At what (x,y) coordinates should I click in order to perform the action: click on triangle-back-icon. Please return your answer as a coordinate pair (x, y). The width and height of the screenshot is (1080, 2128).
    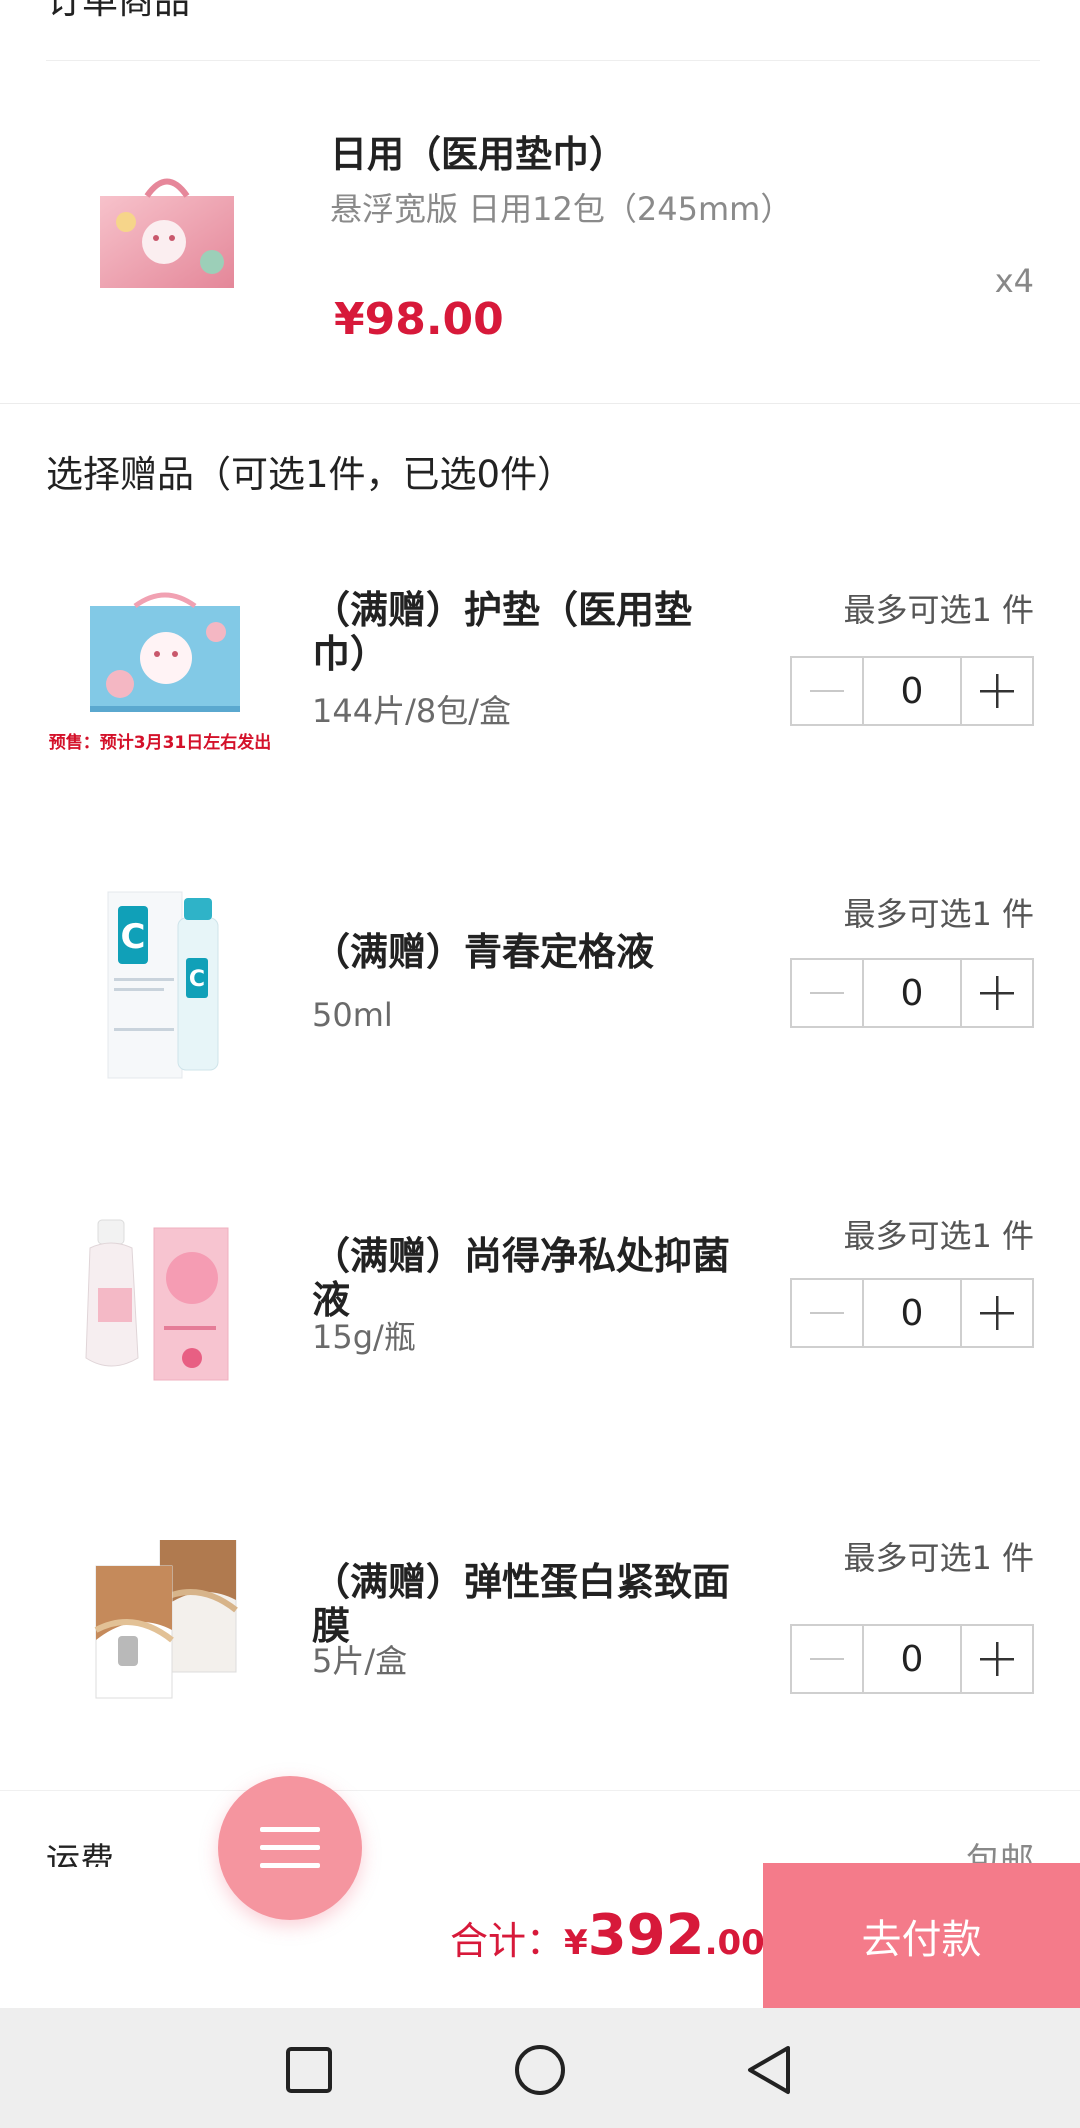
    Looking at the image, I should click on (769, 2070).